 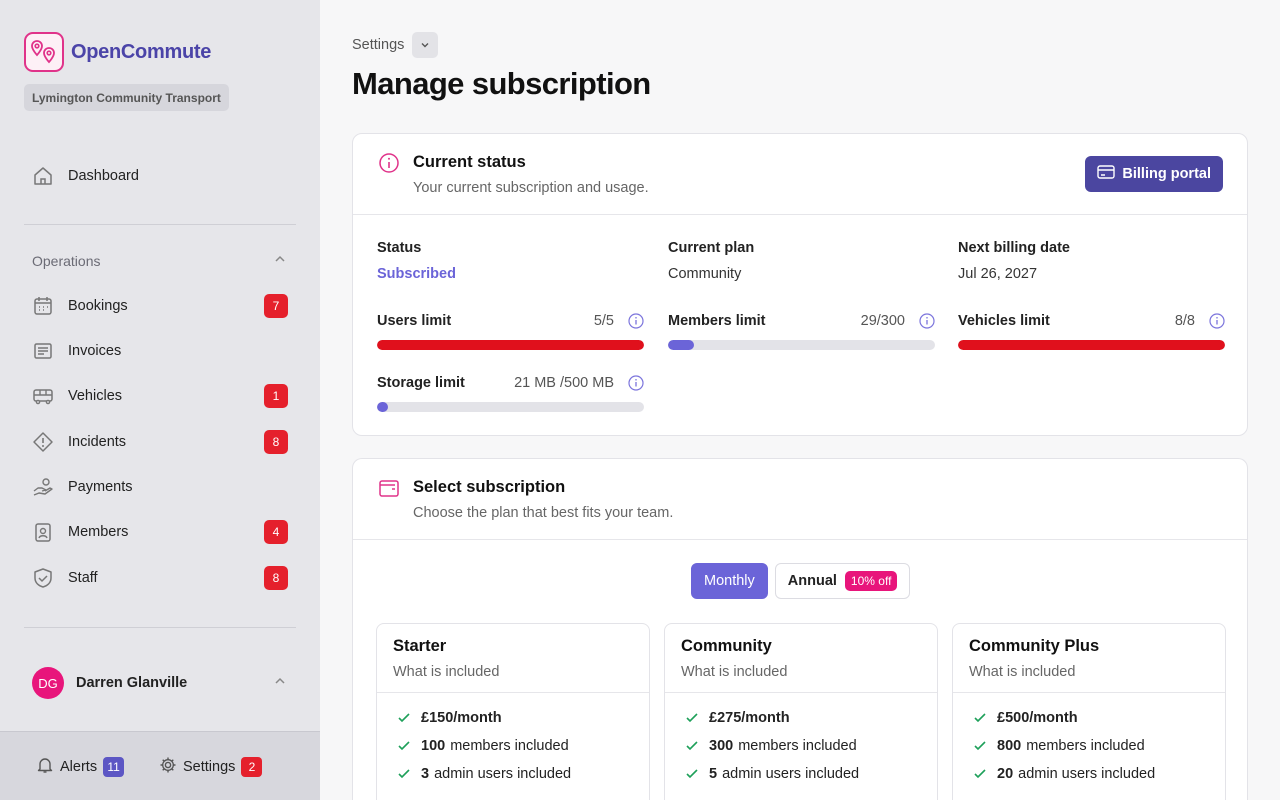 What do you see at coordinates (97, 442) in the screenshot?
I see `sidebar-item-label: Incidents` at bounding box center [97, 442].